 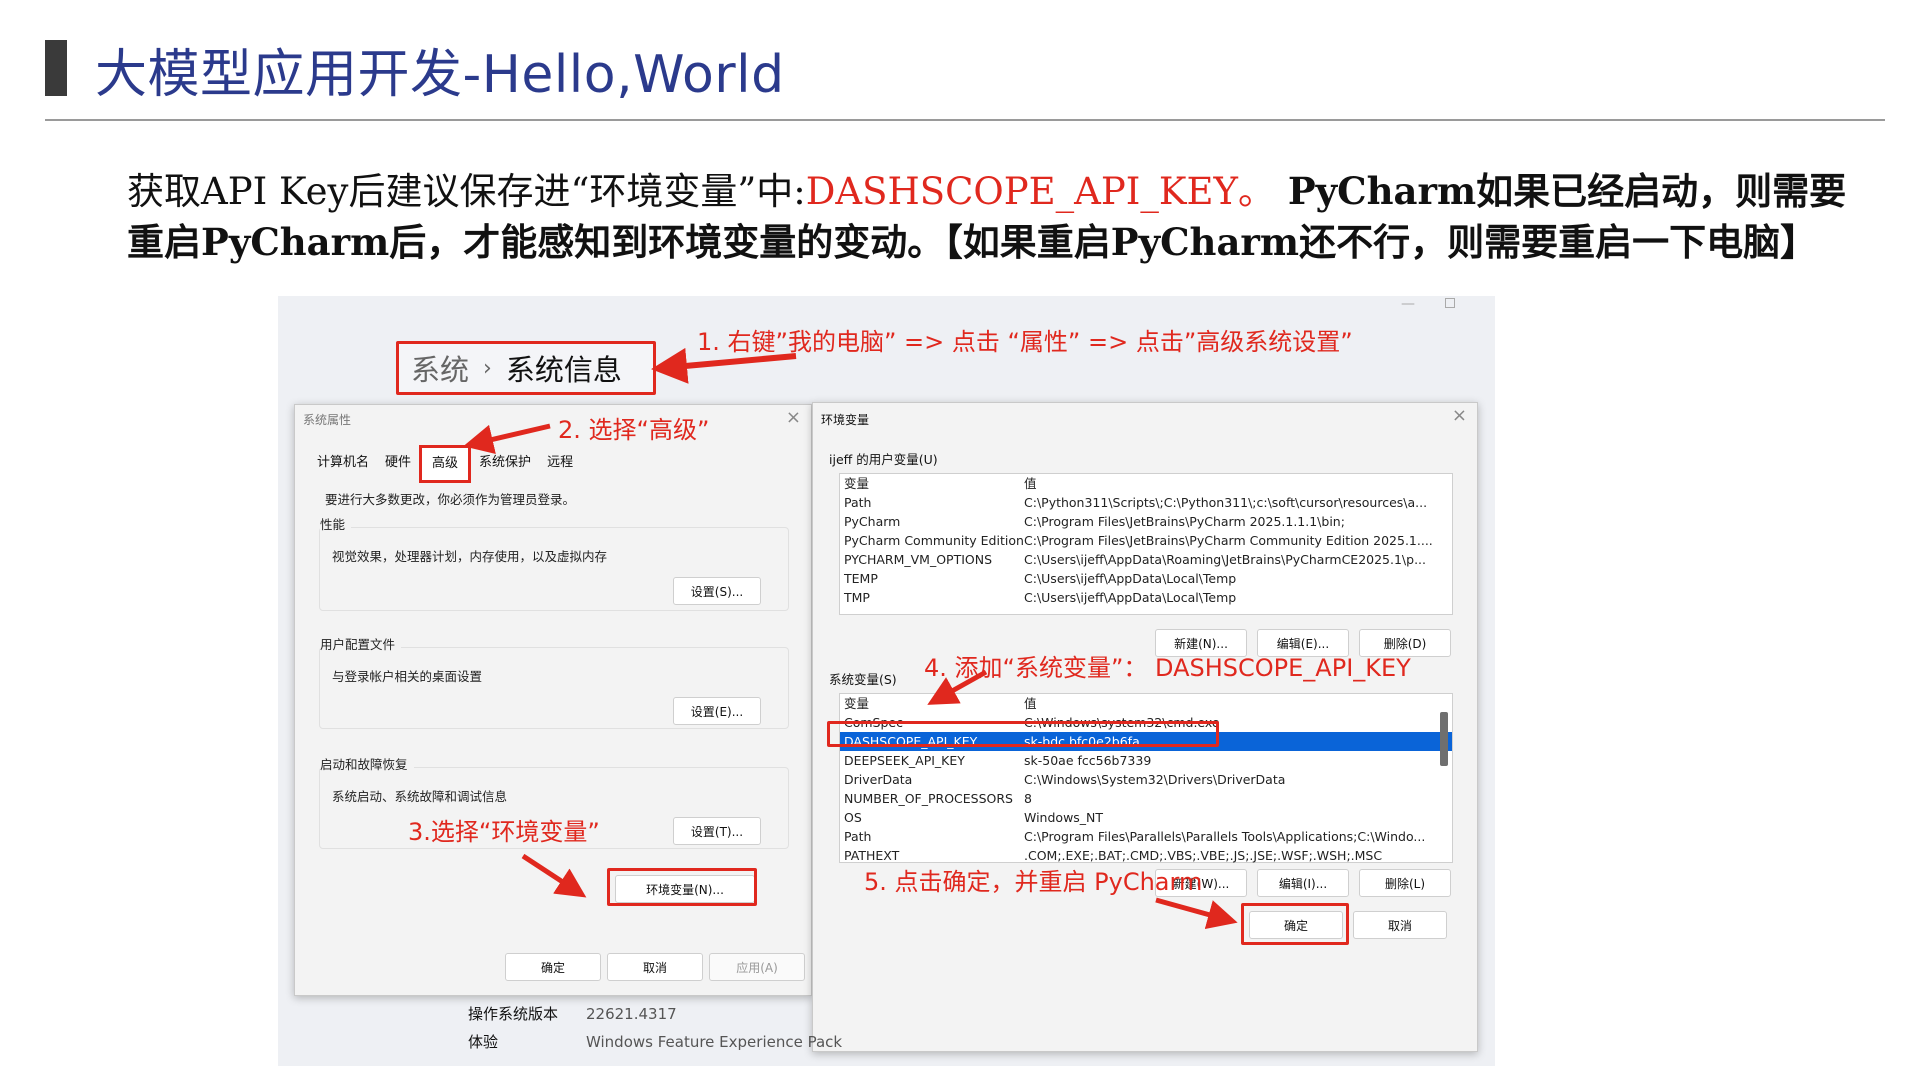 I want to click on dialog-title: 系统属性, so click(x=327, y=420).